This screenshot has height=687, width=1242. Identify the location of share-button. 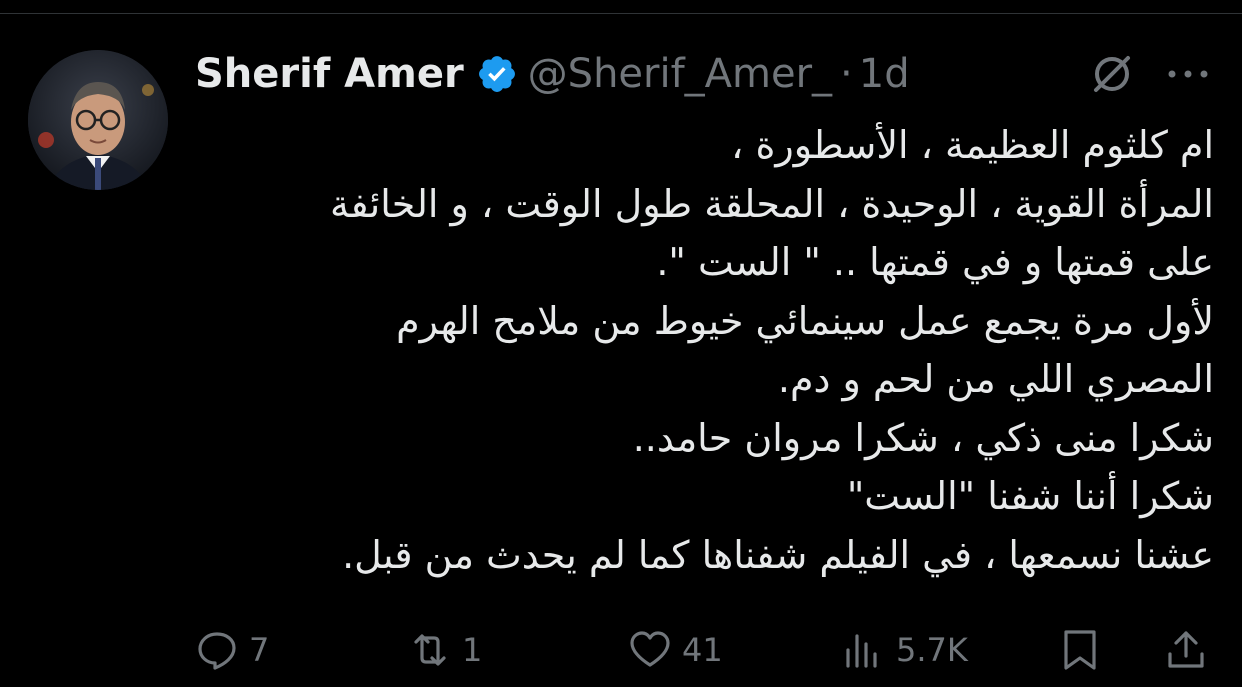
(1186, 650).